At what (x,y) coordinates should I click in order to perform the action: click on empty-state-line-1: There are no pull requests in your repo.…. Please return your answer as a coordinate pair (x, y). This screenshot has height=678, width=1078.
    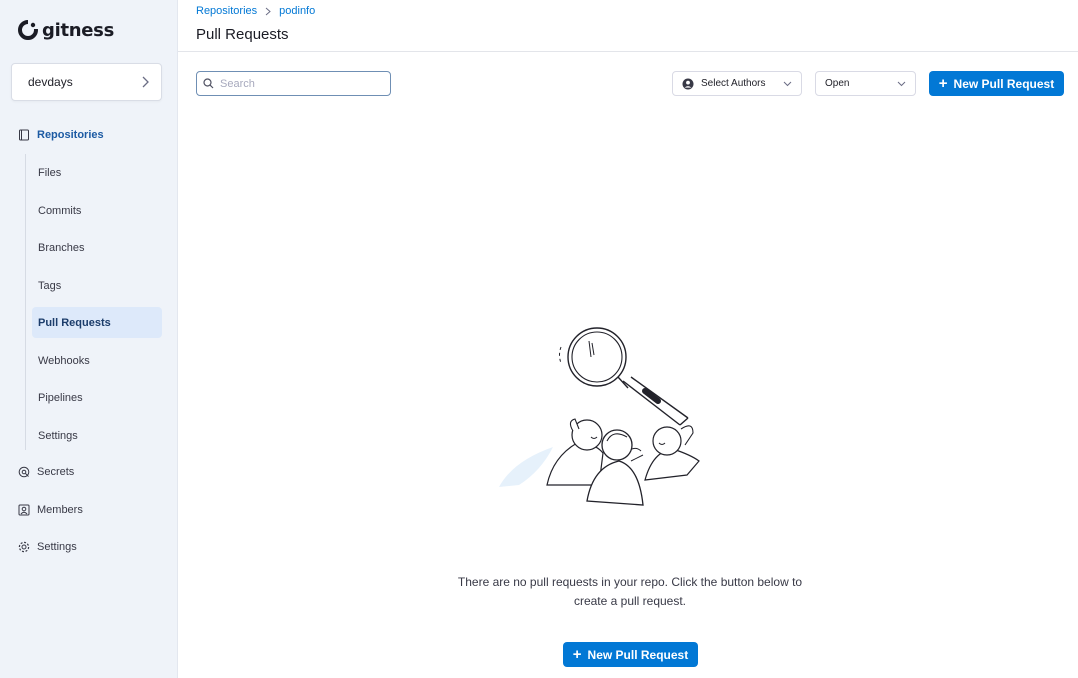
    Looking at the image, I should click on (630, 582).